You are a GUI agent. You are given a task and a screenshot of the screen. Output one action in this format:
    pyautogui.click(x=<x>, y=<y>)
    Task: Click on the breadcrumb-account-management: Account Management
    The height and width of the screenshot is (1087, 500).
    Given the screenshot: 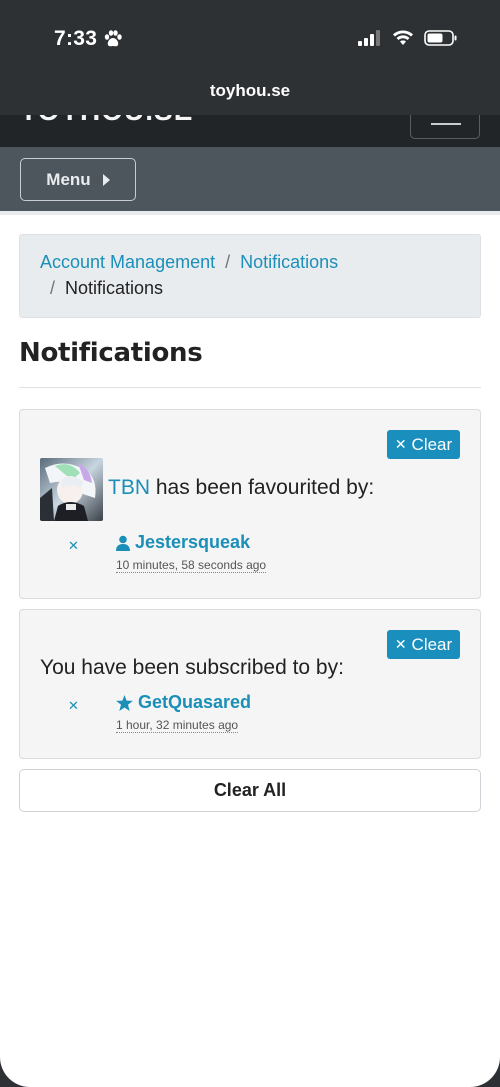 What is the action you would take?
    pyautogui.click(x=127, y=262)
    